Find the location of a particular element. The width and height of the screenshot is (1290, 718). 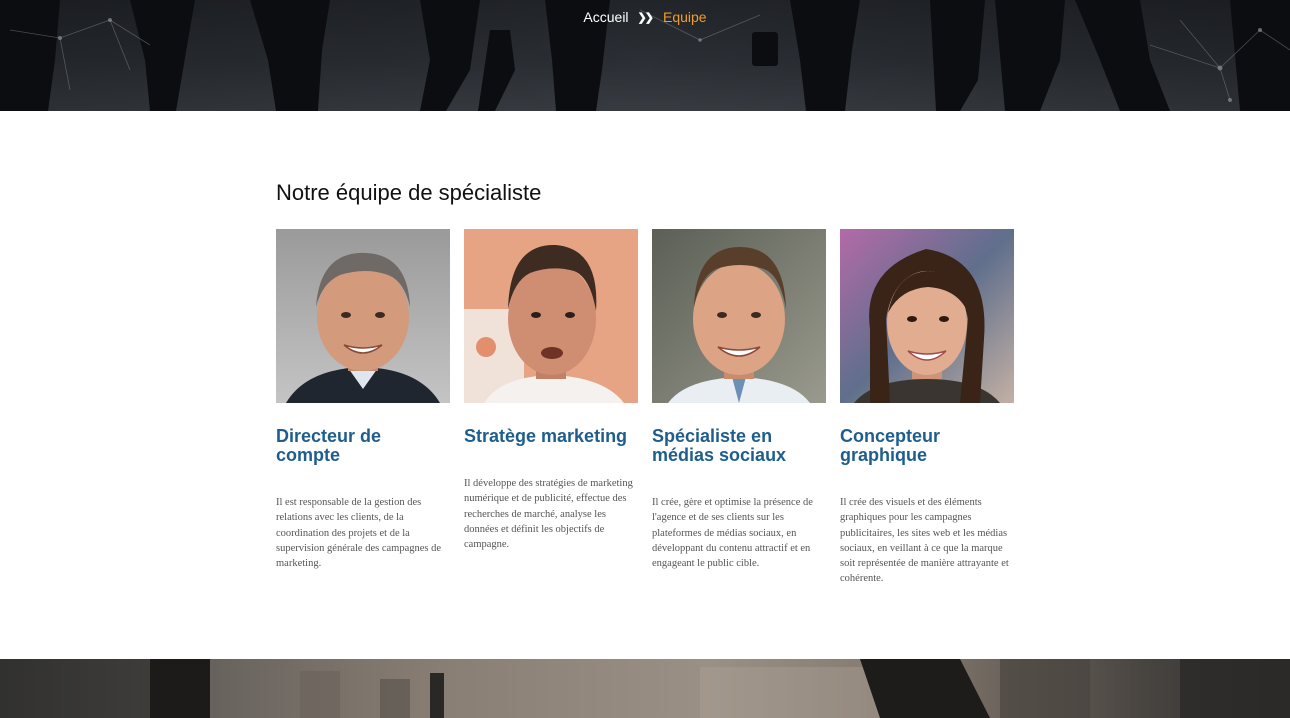

member-role-title: Concepteur graphique is located at coordinates (927, 446).